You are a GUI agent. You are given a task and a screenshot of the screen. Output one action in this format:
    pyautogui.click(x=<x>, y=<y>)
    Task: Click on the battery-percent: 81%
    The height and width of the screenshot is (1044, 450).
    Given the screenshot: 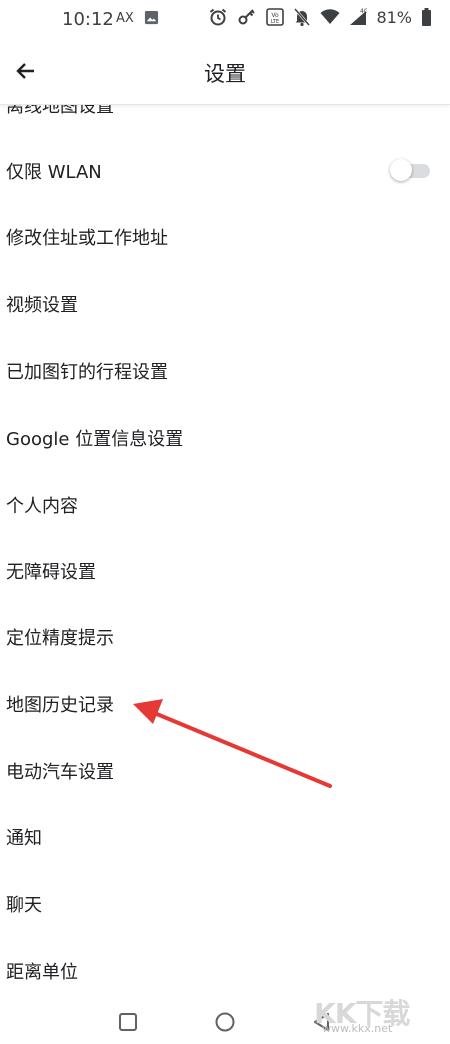 What is the action you would take?
    pyautogui.click(x=394, y=17)
    